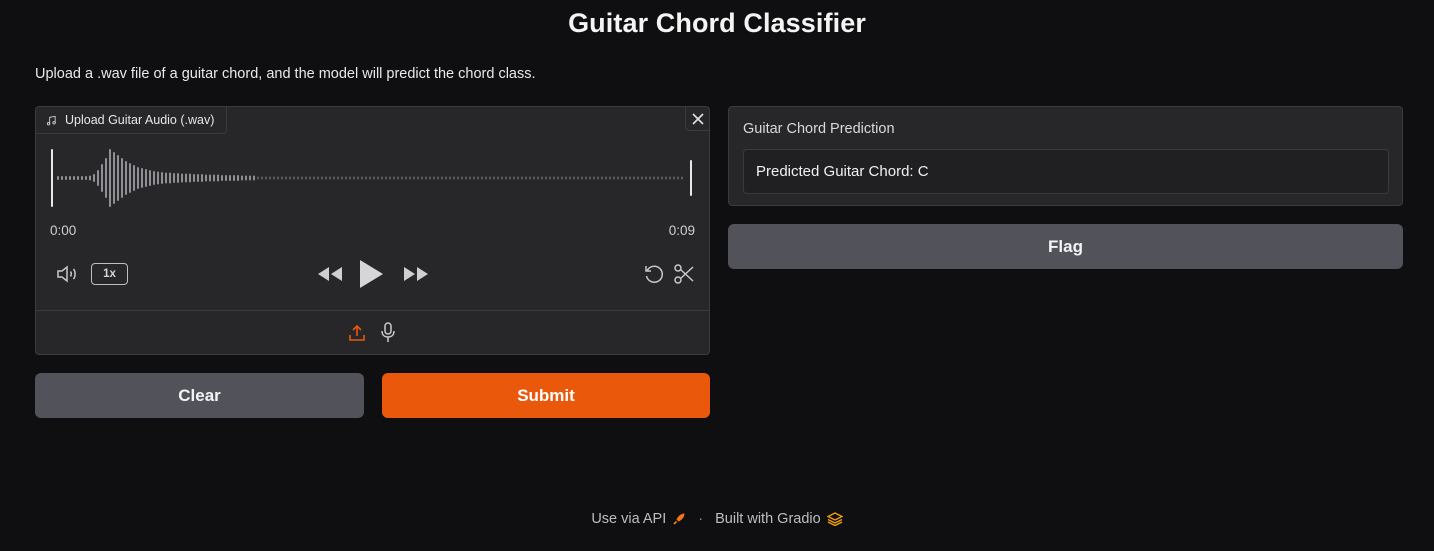  I want to click on clear-button: Clear, so click(199, 395).